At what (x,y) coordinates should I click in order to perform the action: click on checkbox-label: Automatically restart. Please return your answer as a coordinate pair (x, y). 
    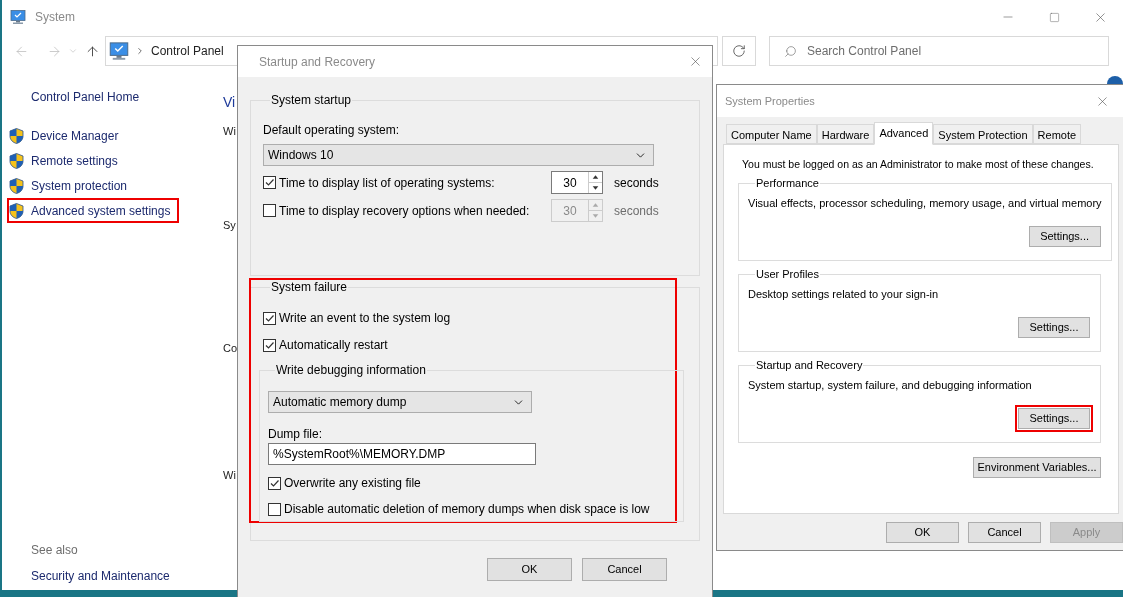
    Looking at the image, I should click on (333, 345).